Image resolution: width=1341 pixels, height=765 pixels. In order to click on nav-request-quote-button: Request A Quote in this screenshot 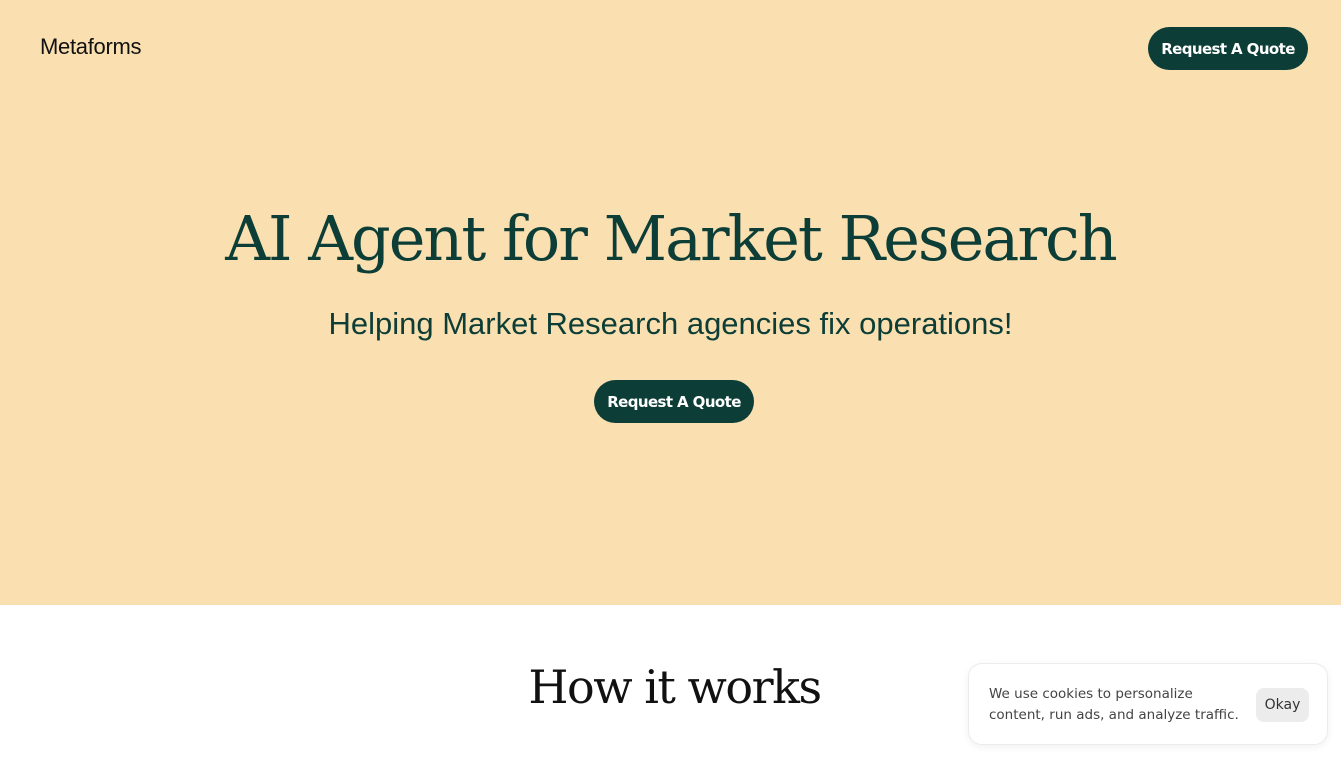, I will do `click(1228, 48)`.